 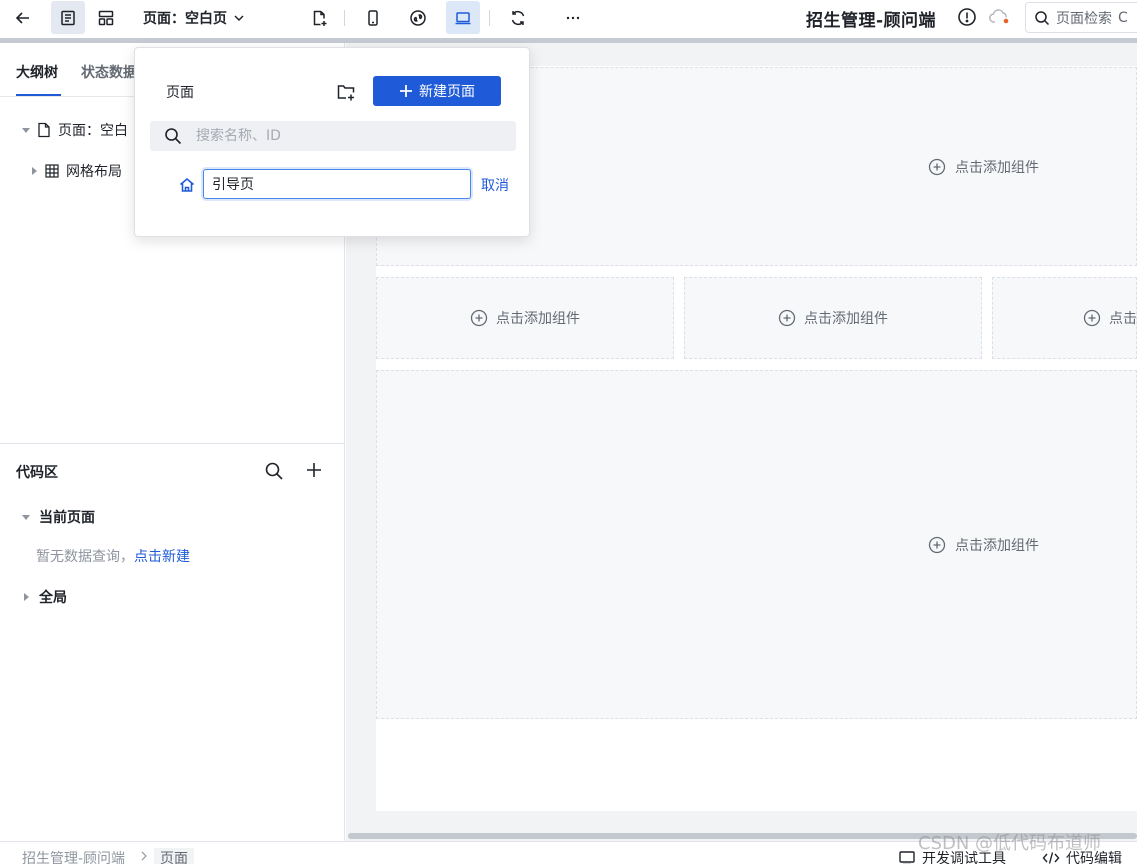 What do you see at coordinates (52, 171) in the screenshot?
I see `grid-icon` at bounding box center [52, 171].